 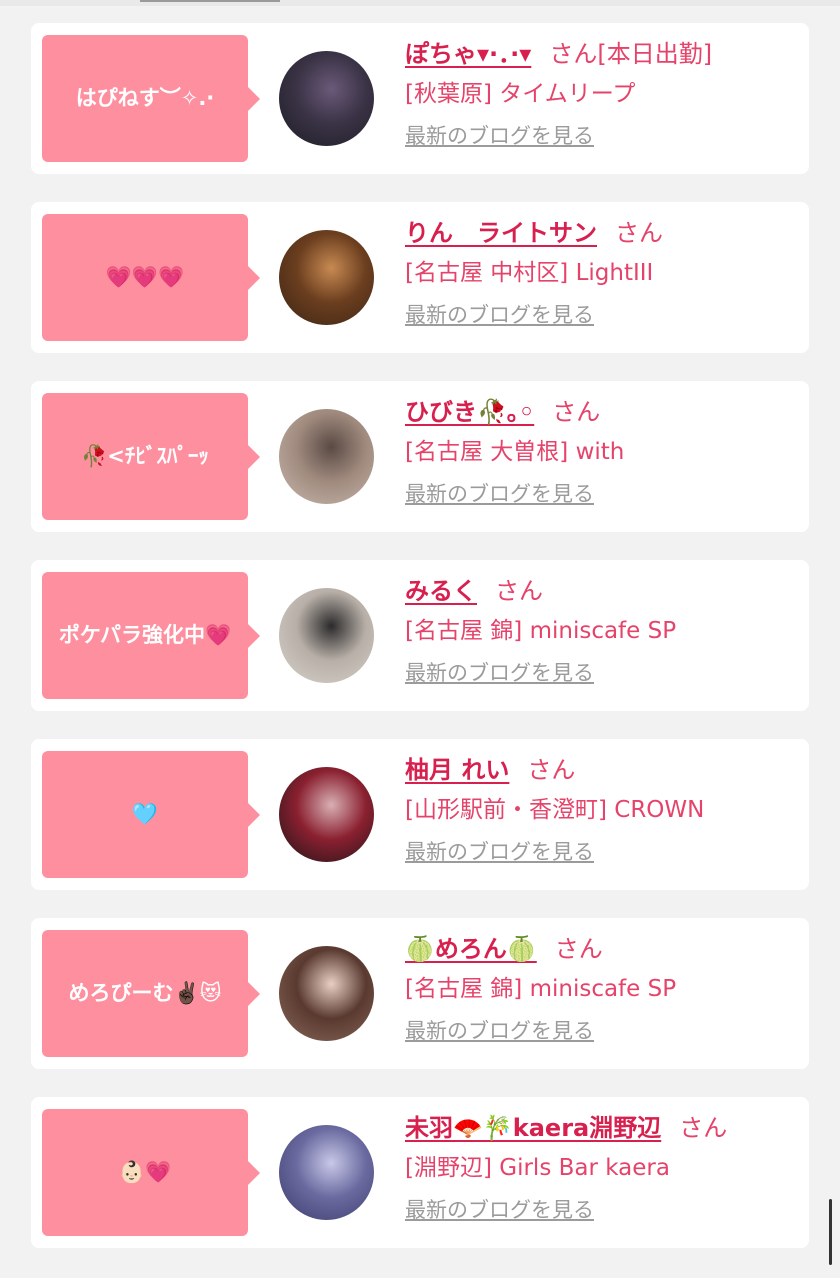 I want to click on cast-name-link: みるく, so click(x=441, y=591).